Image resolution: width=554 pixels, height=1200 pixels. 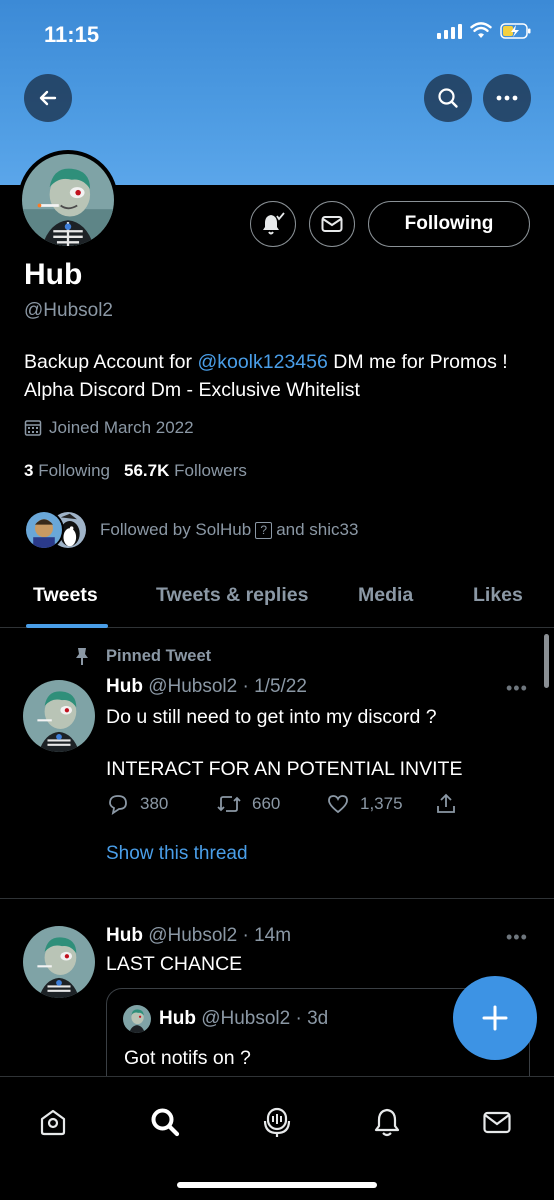 I want to click on message-button, so click(x=332, y=224).